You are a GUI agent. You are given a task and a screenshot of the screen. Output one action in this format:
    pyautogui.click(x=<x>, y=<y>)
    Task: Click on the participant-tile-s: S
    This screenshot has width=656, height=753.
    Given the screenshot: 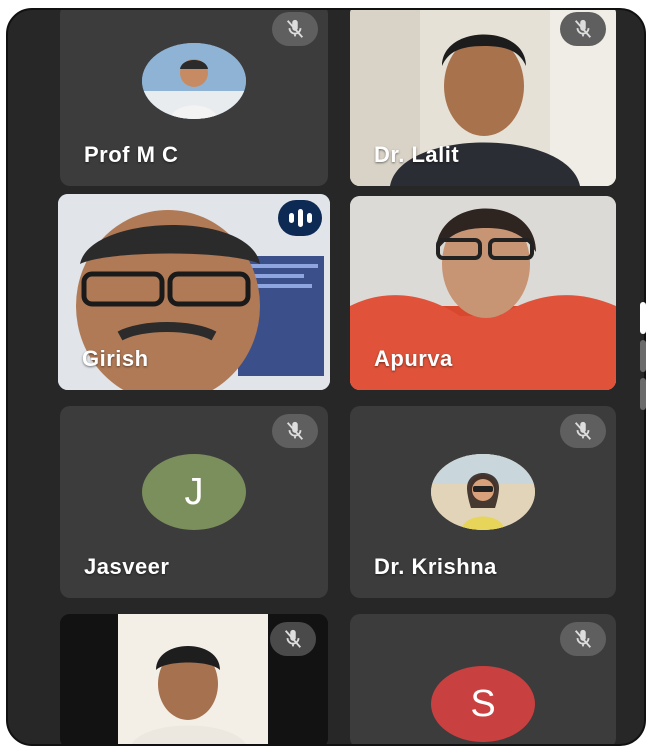 What is the action you would take?
    pyautogui.click(x=483, y=679)
    